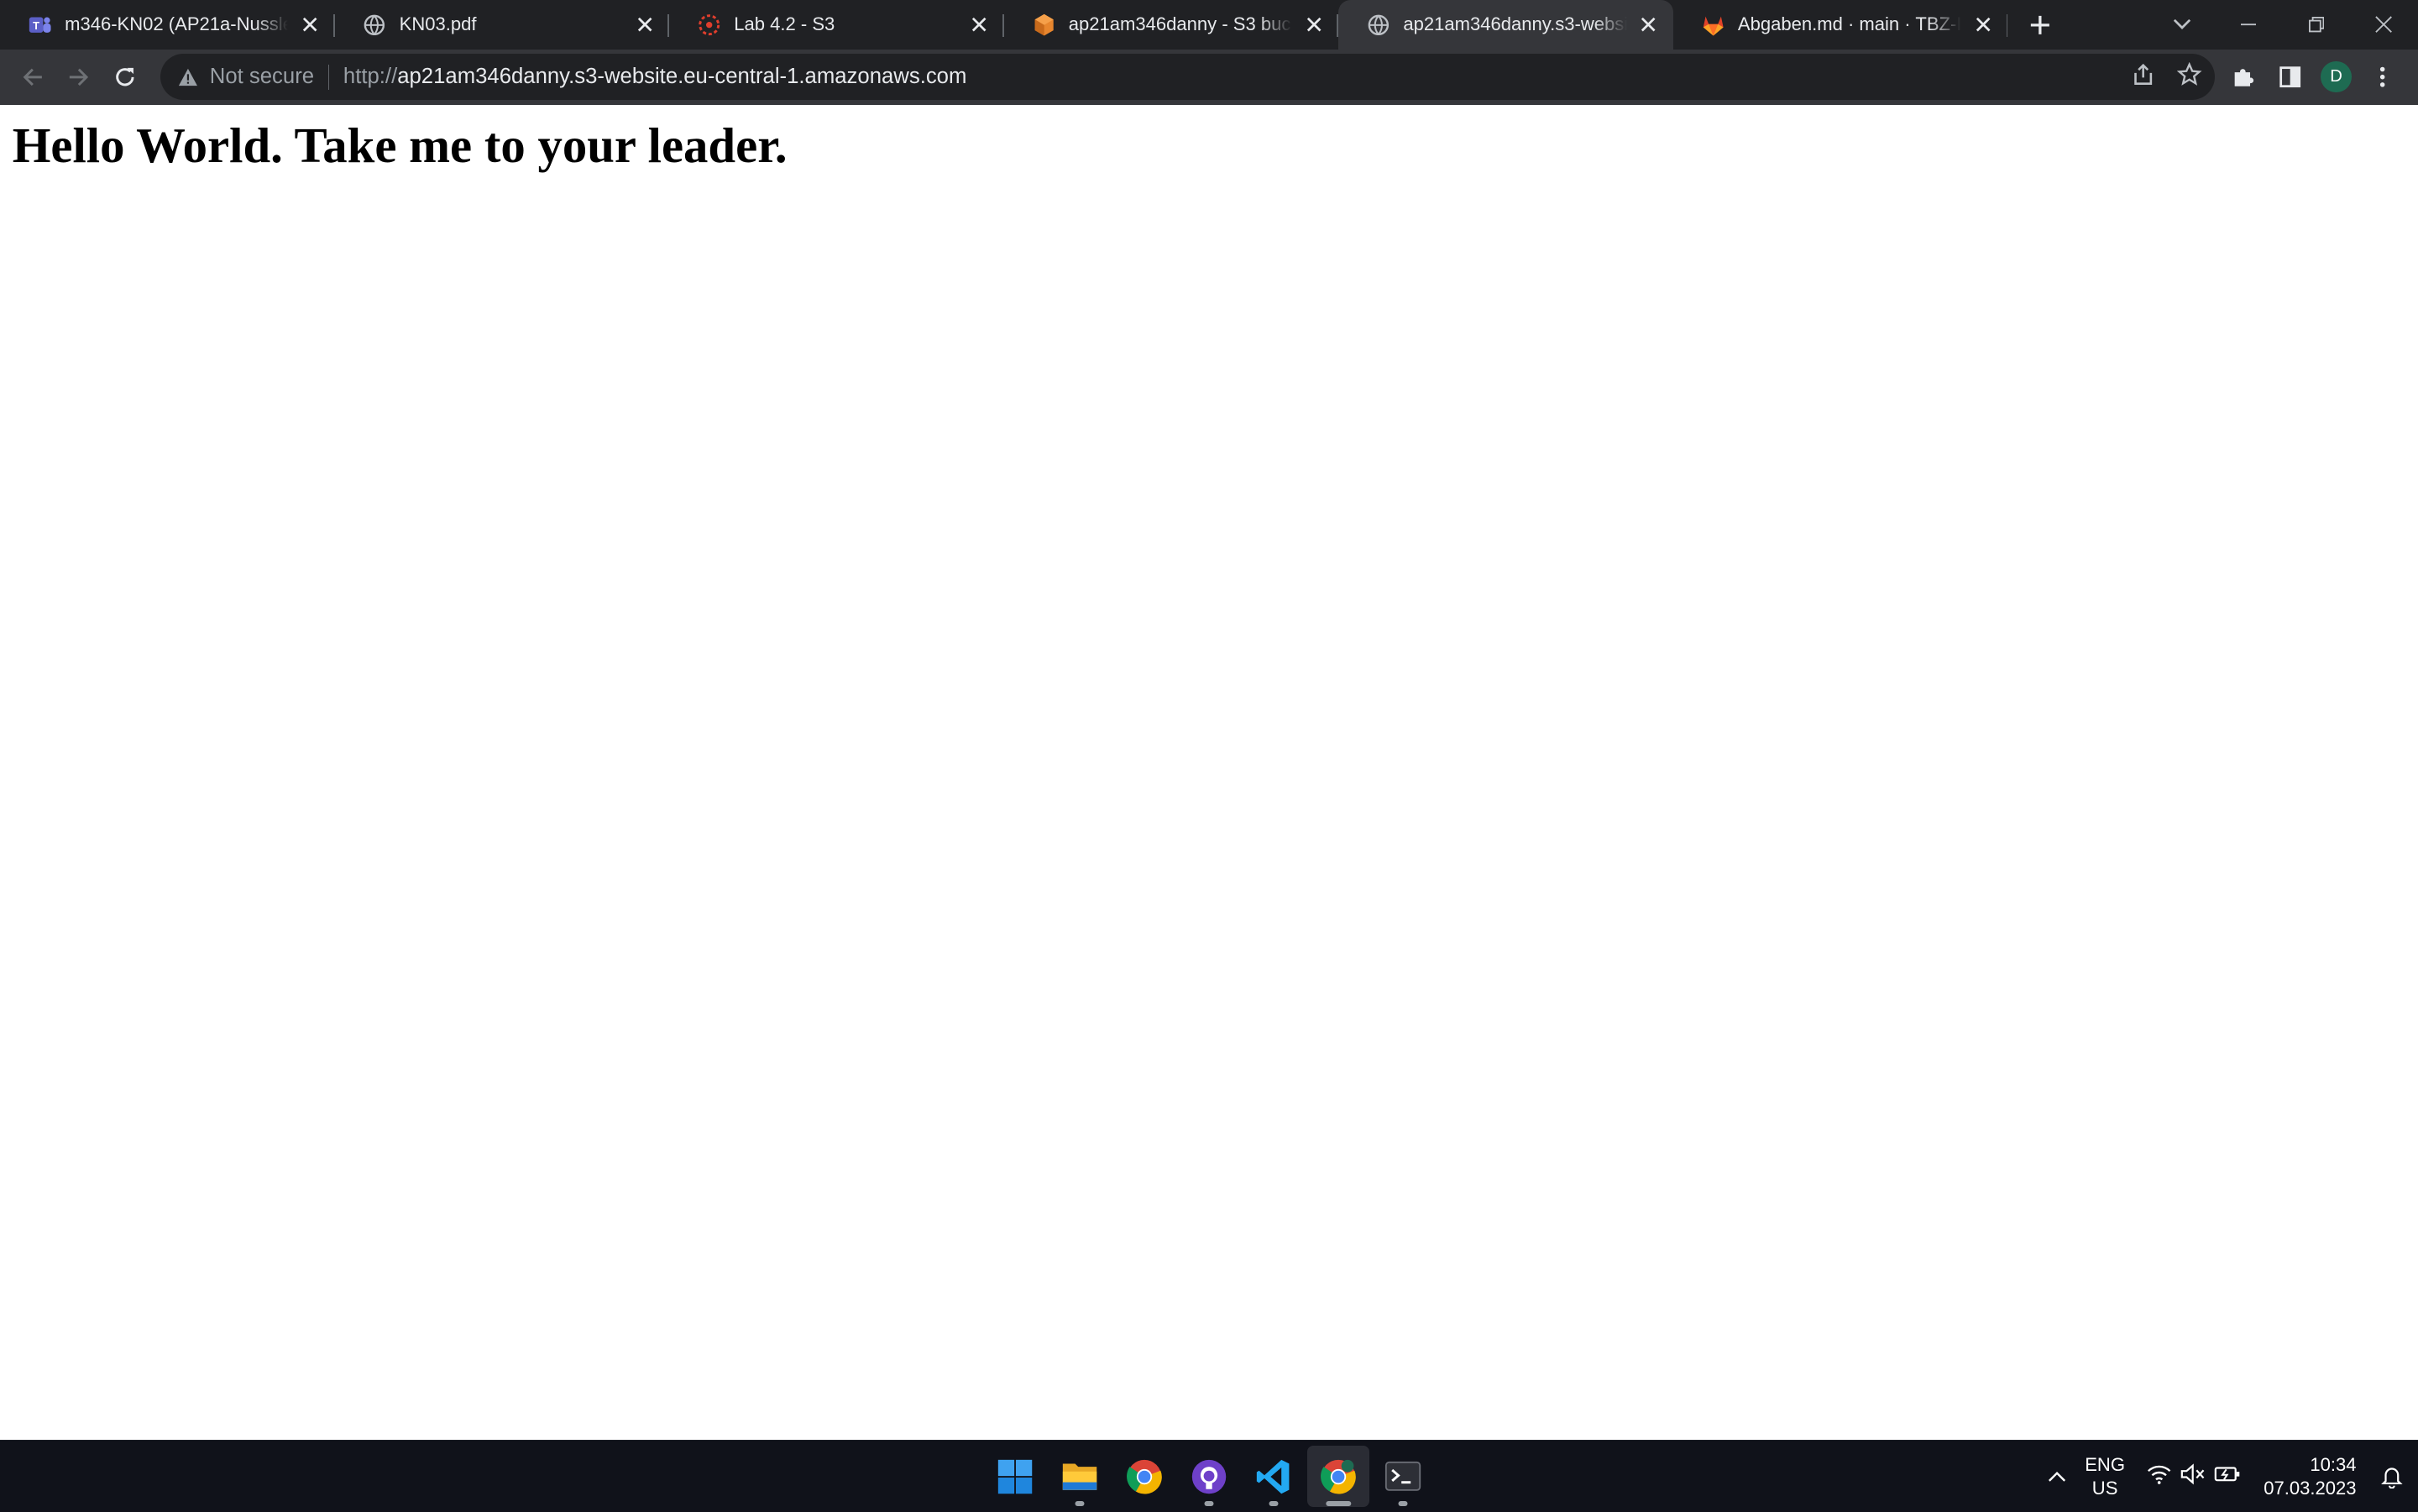 This screenshot has width=2418, height=1512. I want to click on bookmark-star-icon, so click(2189, 76).